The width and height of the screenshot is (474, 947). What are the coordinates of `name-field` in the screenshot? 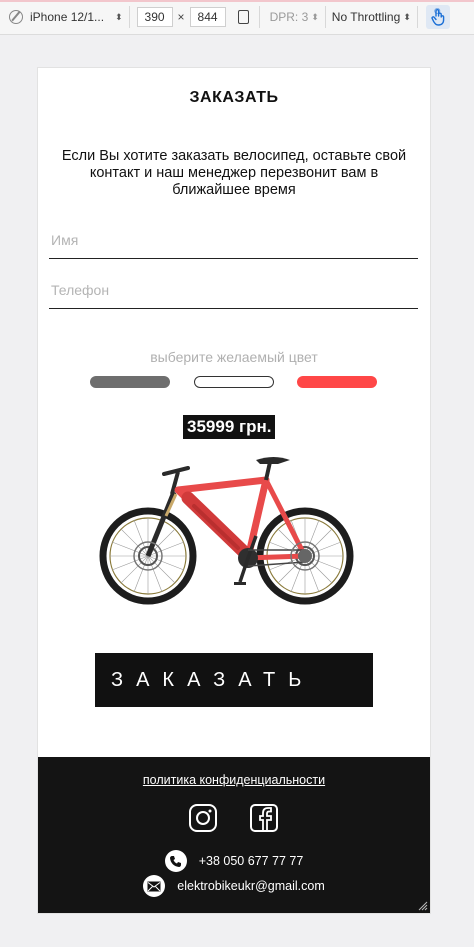 It's located at (233, 240).